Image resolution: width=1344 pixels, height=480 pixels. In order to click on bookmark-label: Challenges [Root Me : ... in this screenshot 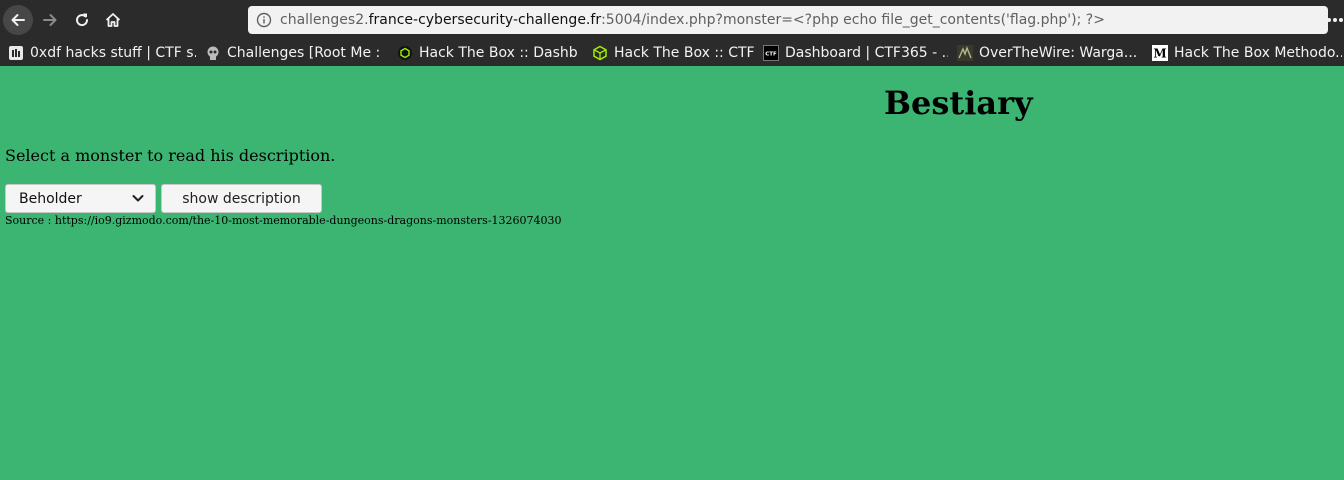, I will do `click(306, 53)`.